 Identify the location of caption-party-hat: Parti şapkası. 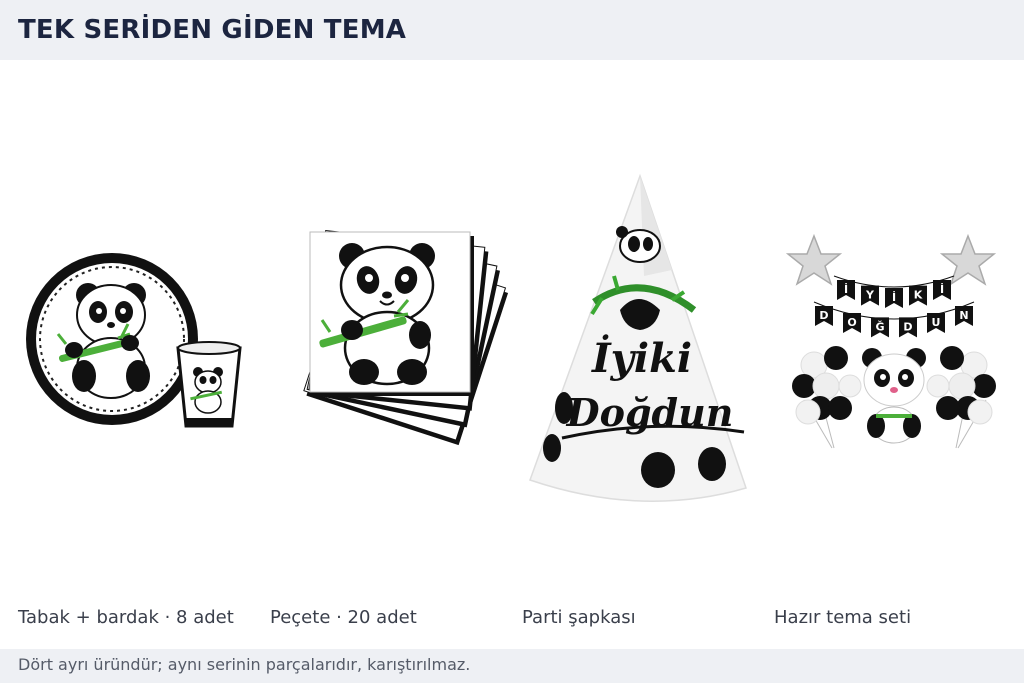
(579, 617).